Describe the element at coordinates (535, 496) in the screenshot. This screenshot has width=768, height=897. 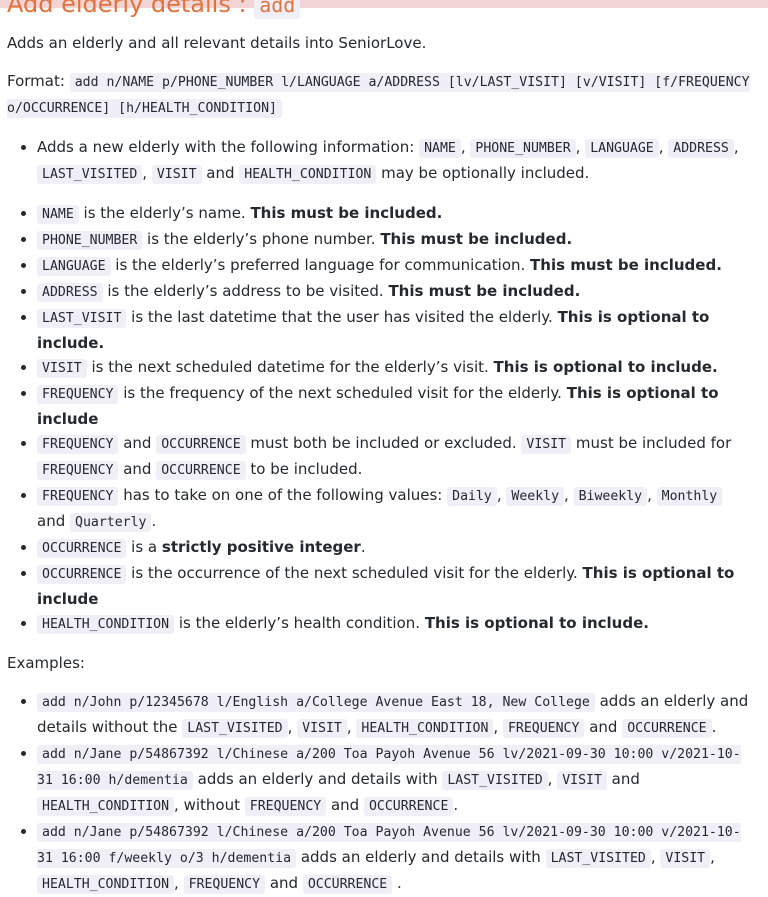
I see `value-code: Weekly` at that location.